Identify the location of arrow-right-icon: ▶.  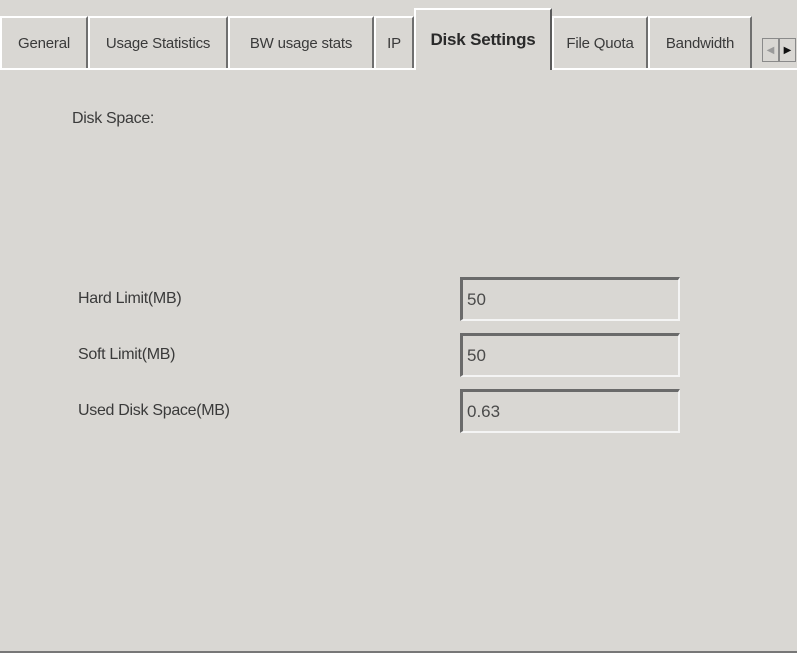
(787, 50).